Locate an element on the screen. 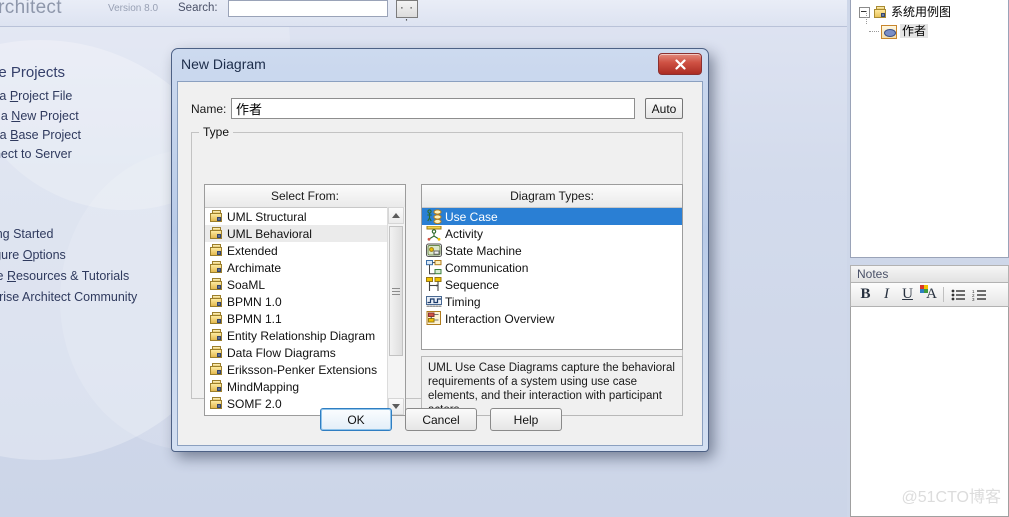  select-from-item: UML Behavioral is located at coordinates (305, 233).